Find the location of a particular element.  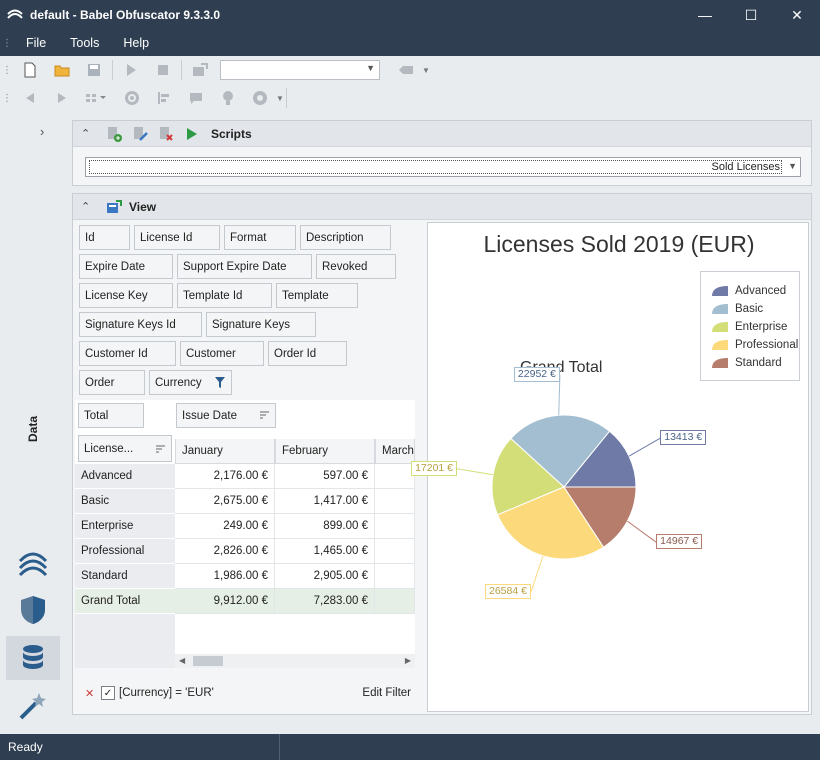

row-header-standard: Standard is located at coordinates (125, 576).